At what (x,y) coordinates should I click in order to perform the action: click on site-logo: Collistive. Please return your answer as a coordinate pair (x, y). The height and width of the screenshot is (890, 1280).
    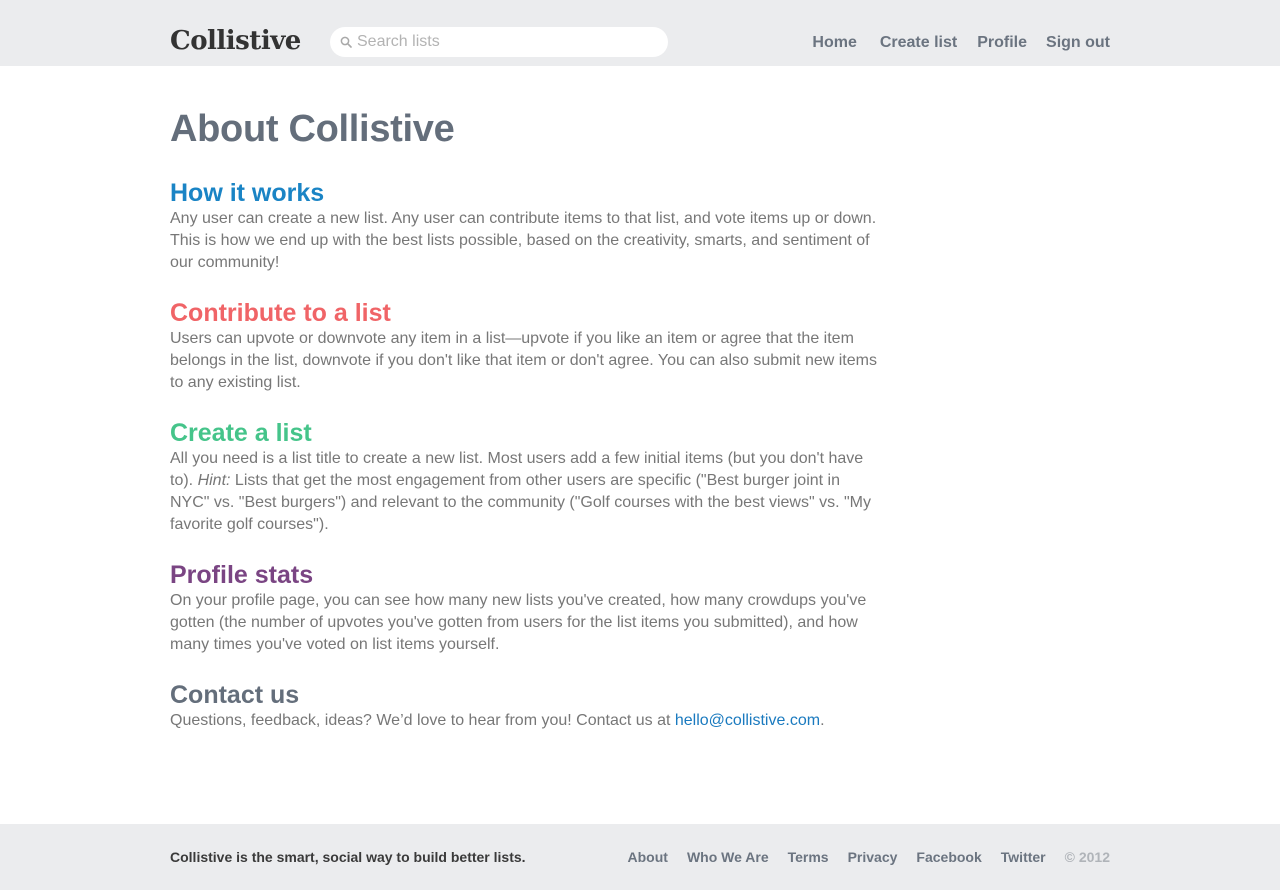
    Looking at the image, I should click on (235, 41).